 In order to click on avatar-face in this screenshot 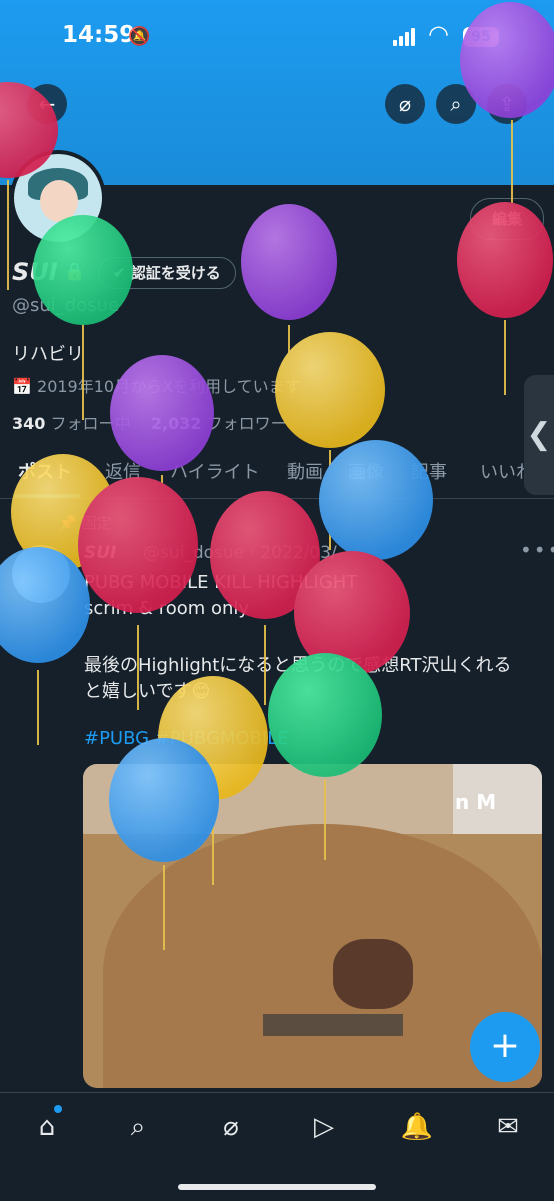, I will do `click(59, 201)`.